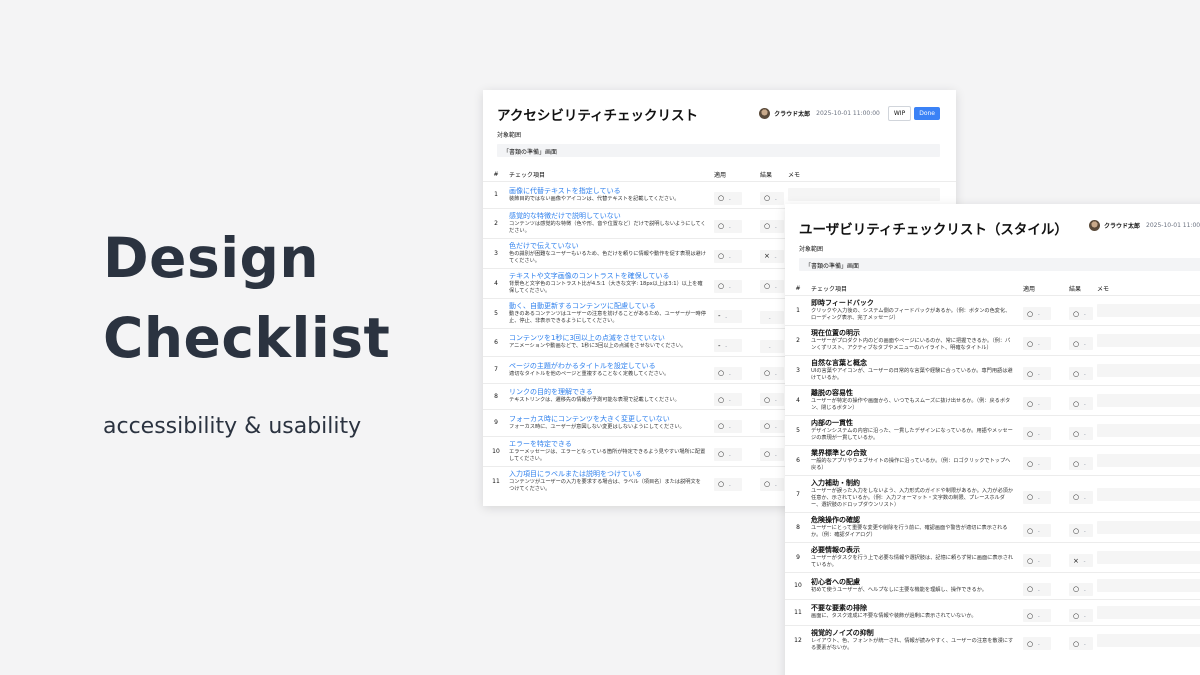 The width and height of the screenshot is (1200, 675). What do you see at coordinates (598, 116) in the screenshot?
I see `sheet-title: アクセシビリティチェックリスト` at bounding box center [598, 116].